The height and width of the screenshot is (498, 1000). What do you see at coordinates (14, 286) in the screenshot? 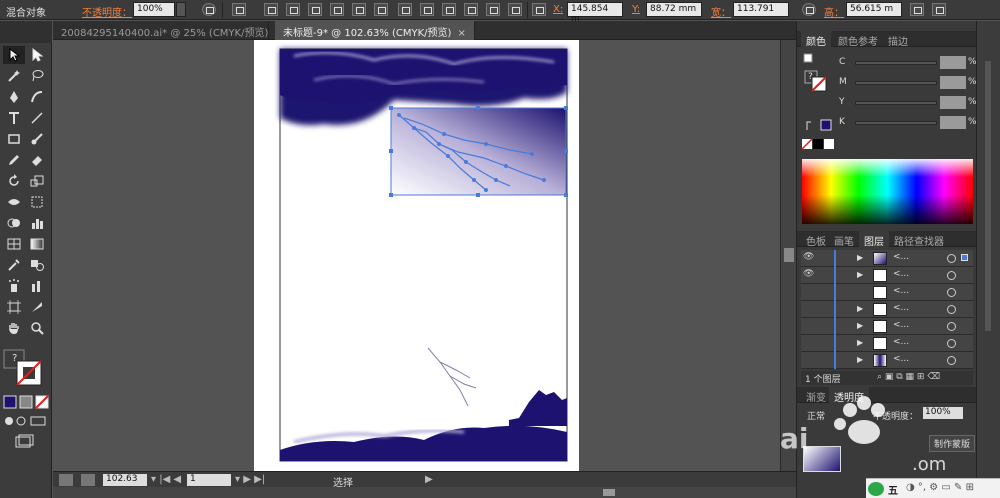
I see `symbol-sprayer-tool-icon` at bounding box center [14, 286].